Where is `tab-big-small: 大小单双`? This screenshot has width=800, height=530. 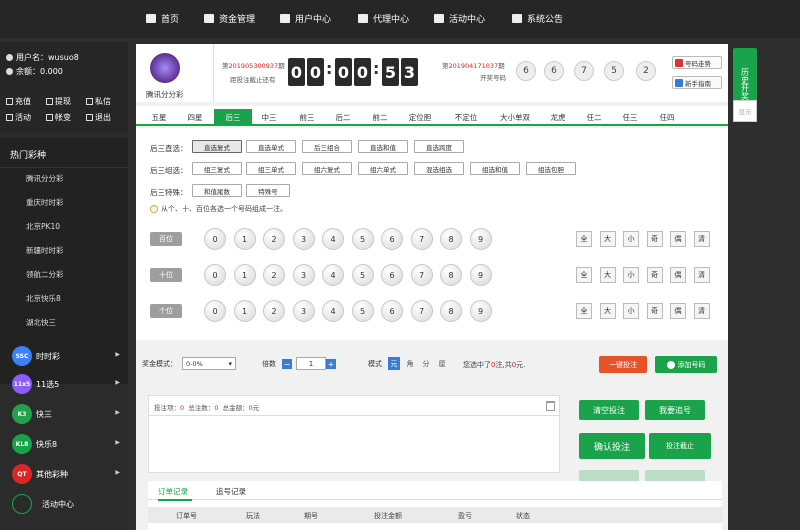 tab-big-small: 大小单双 is located at coordinates (515, 117).